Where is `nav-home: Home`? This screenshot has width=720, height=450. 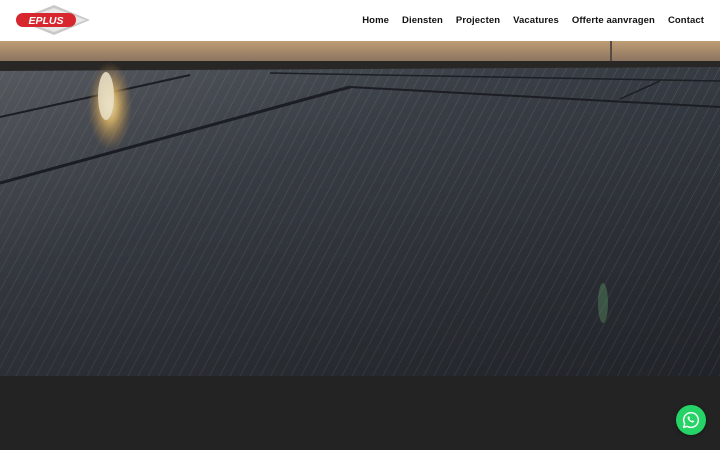 nav-home: Home is located at coordinates (375, 20).